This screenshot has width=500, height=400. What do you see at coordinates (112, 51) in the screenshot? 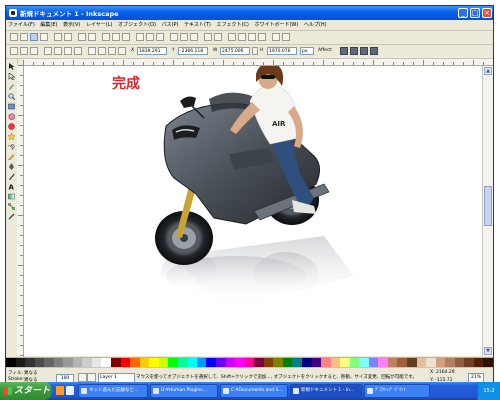
I see `lower-icon` at bounding box center [112, 51].